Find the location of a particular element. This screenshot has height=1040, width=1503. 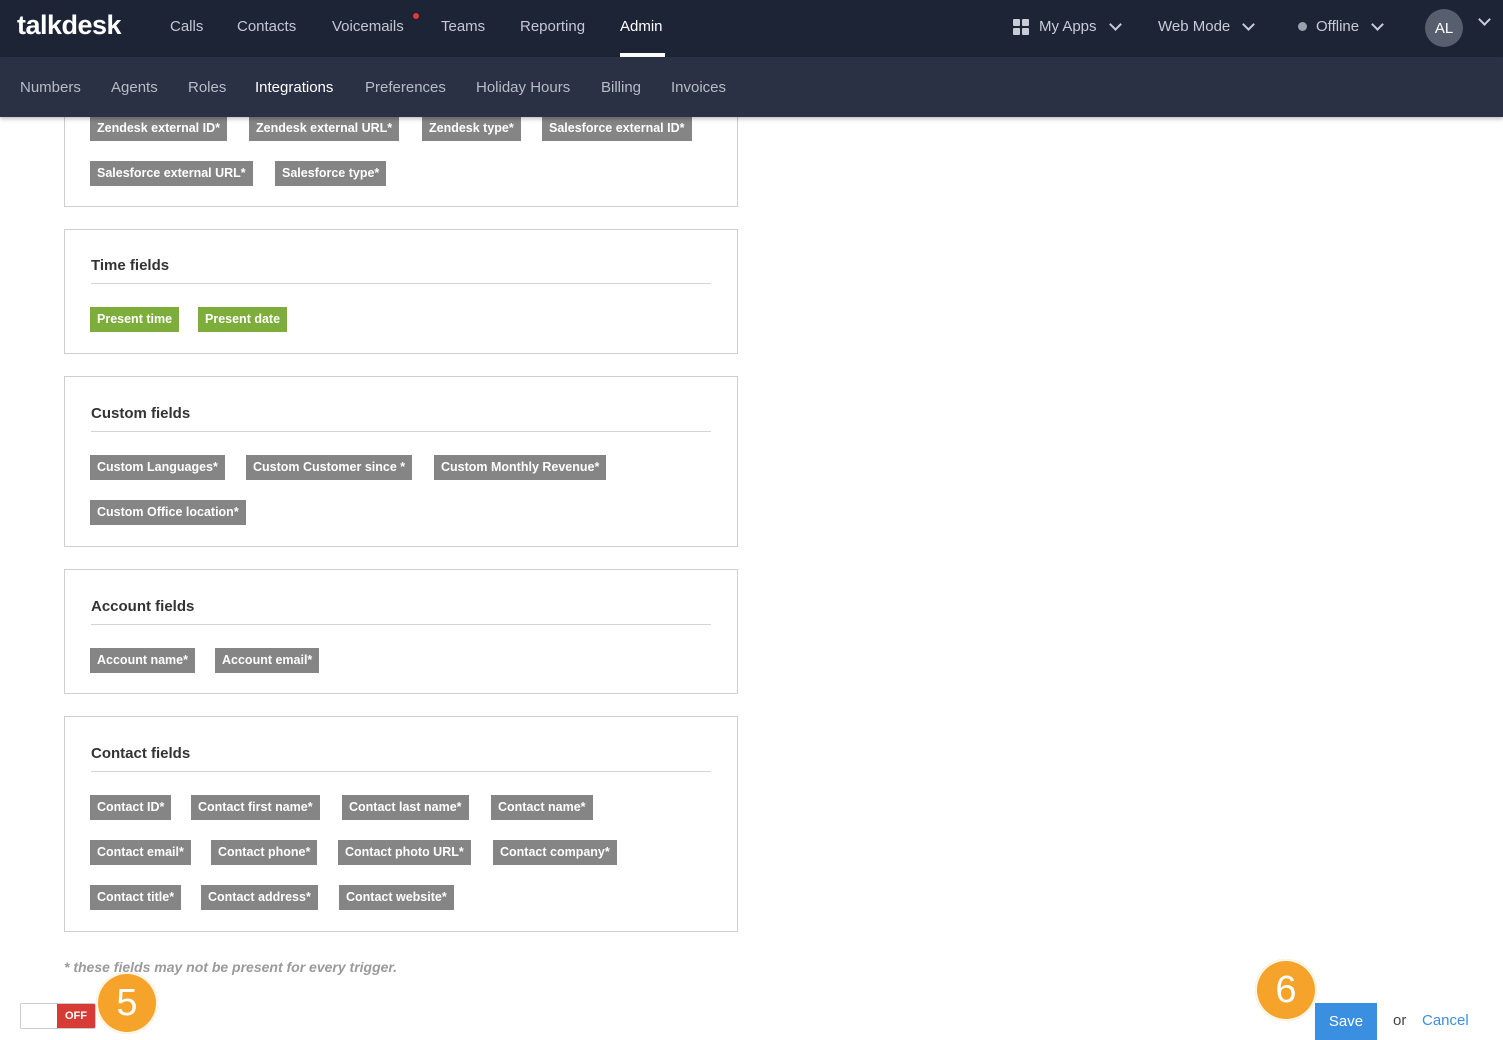

field-tag: Custom Office location* is located at coordinates (168, 512).